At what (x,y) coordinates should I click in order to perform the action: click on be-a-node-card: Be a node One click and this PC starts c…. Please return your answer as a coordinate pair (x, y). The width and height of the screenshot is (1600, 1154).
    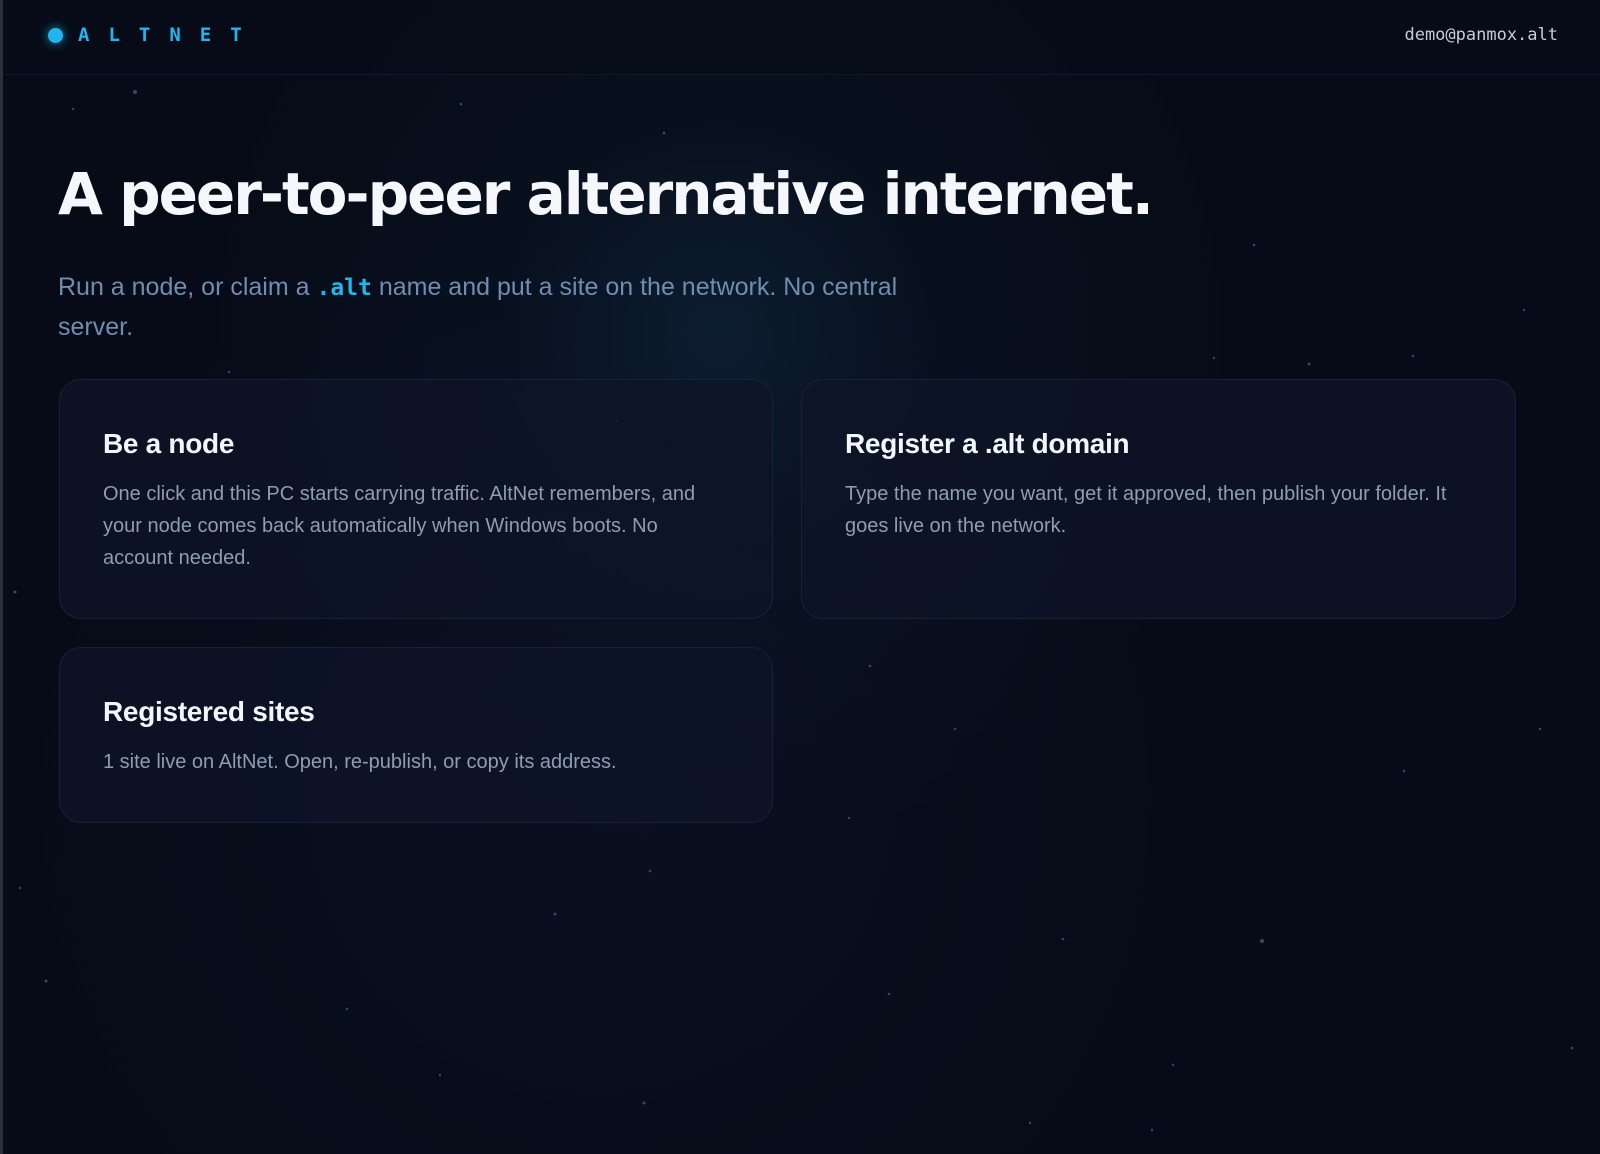
    Looking at the image, I should click on (416, 499).